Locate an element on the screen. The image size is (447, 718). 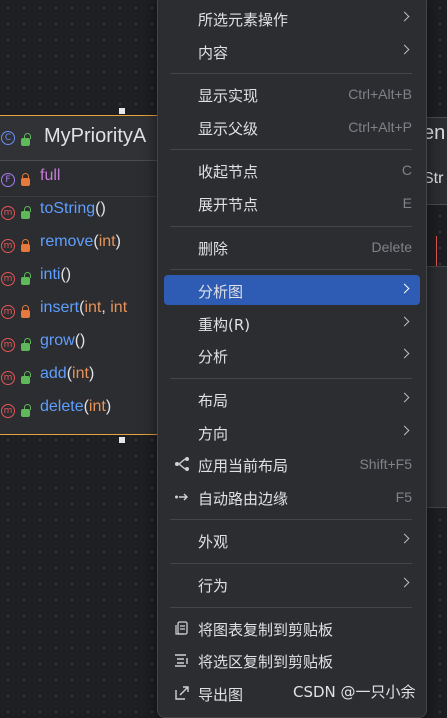
menu-item-copy-diagram: 将图表复制到剪贴板 is located at coordinates (292, 628).